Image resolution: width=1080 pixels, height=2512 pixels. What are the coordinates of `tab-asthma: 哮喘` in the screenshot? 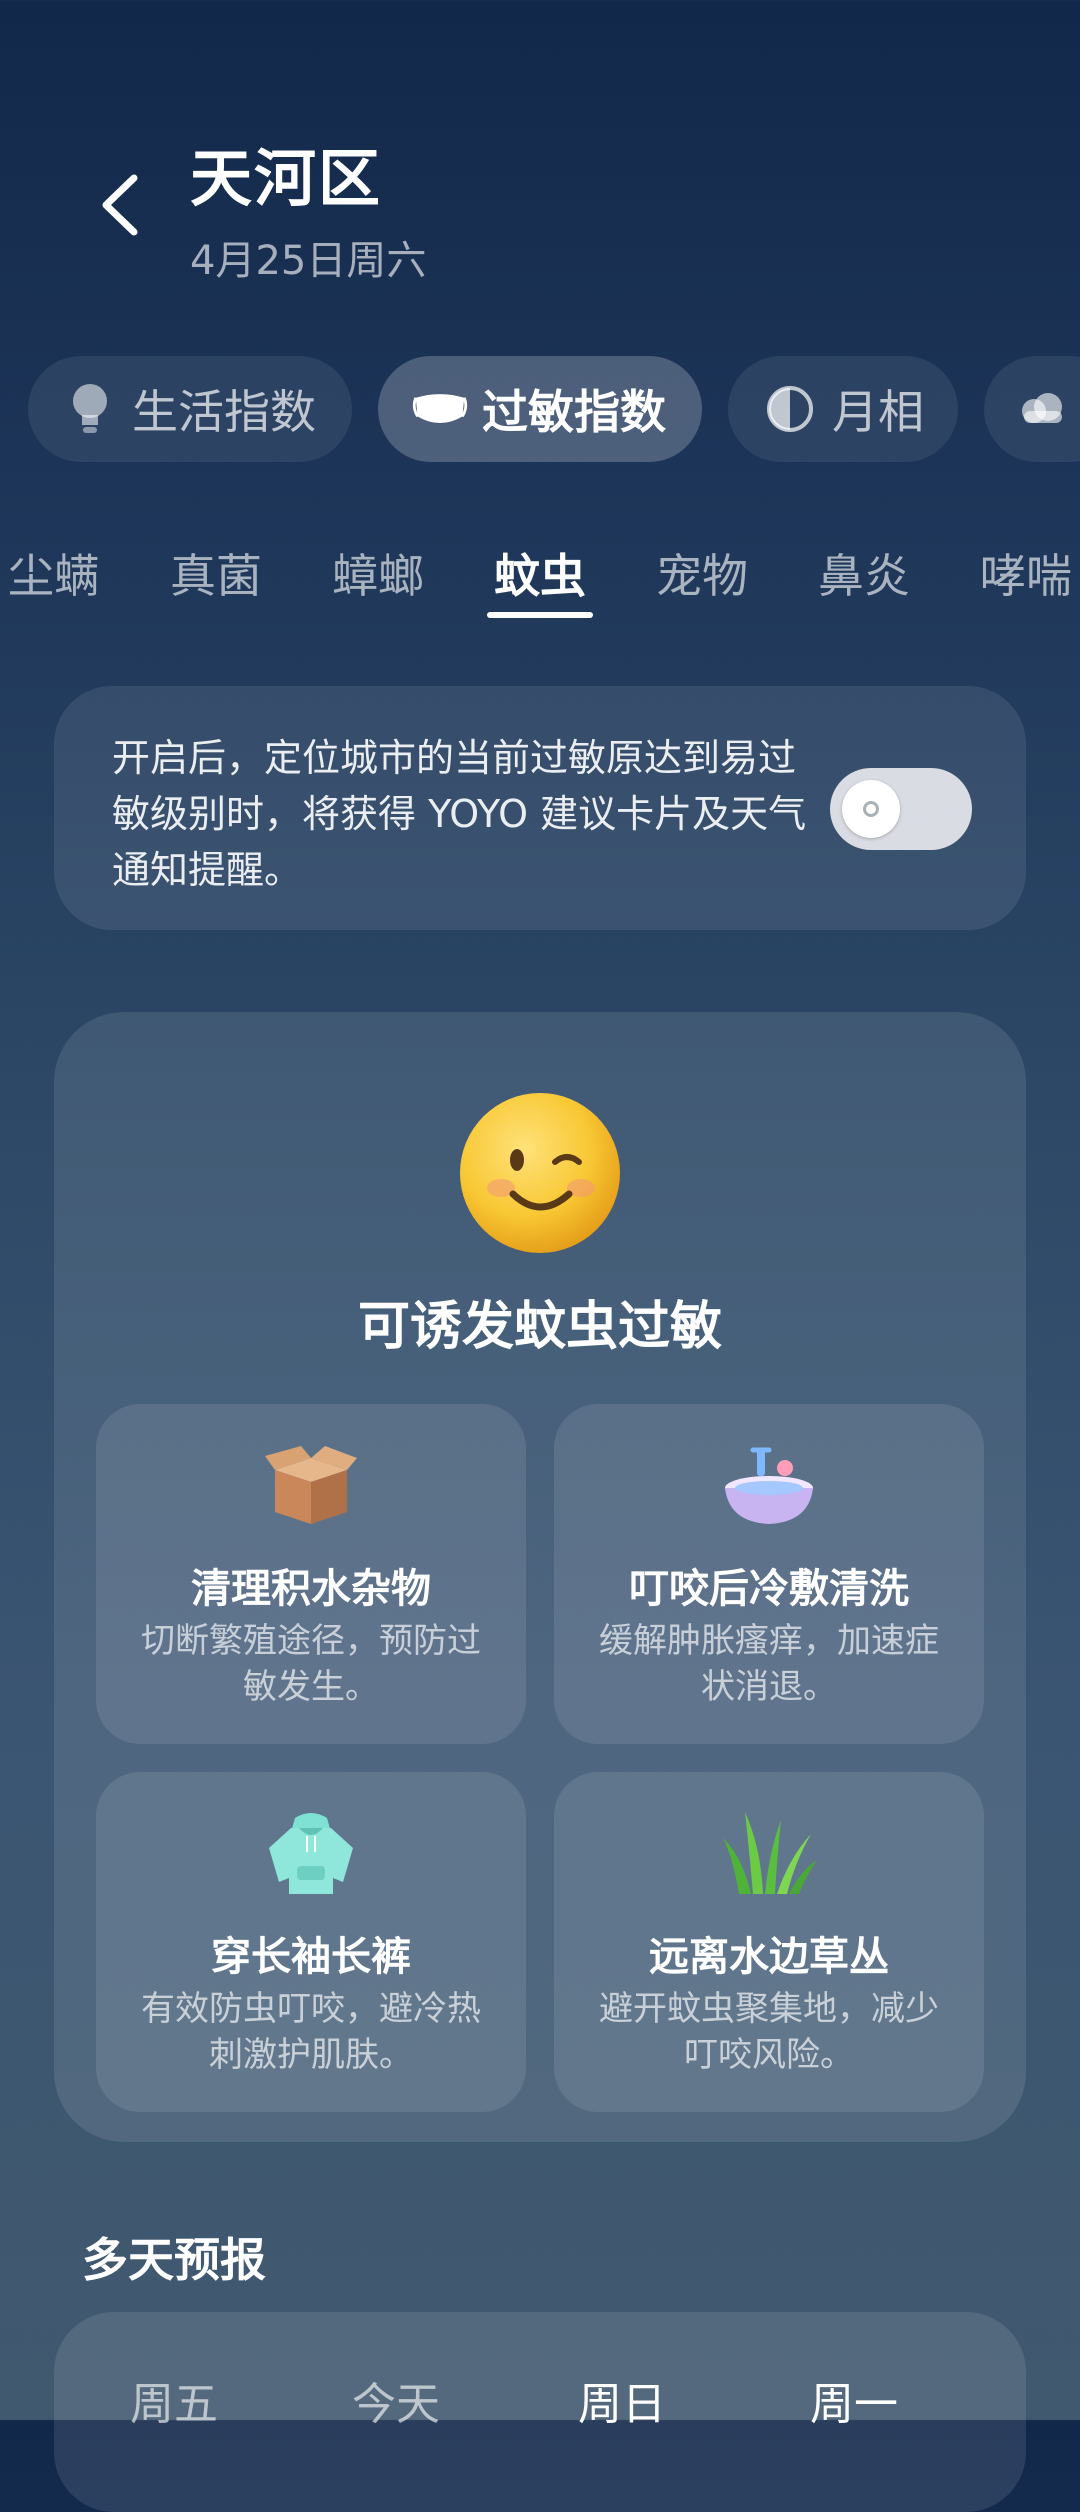 It's located at (1026, 573).